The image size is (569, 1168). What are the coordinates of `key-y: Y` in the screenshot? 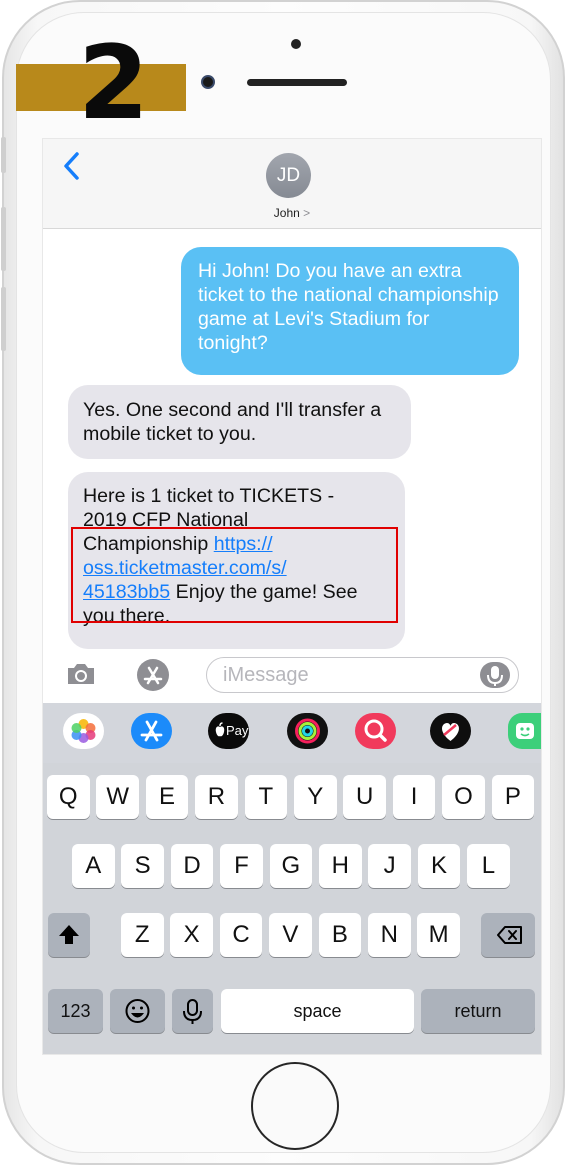 It's located at (315, 797).